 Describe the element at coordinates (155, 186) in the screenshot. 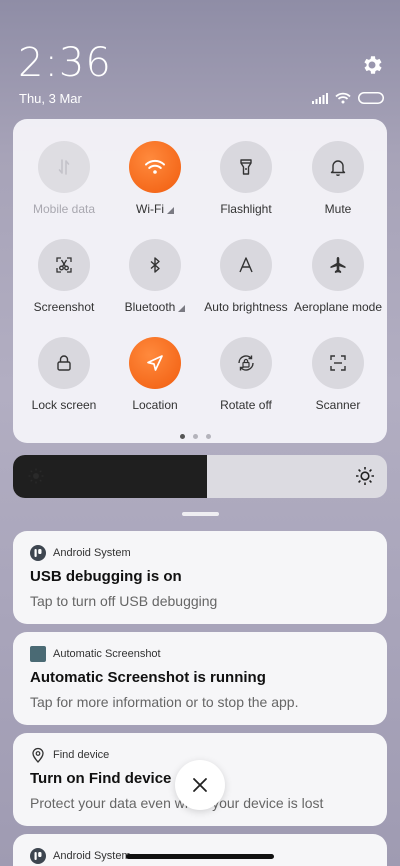

I see `tile-wifi: Wi-Fi` at that location.